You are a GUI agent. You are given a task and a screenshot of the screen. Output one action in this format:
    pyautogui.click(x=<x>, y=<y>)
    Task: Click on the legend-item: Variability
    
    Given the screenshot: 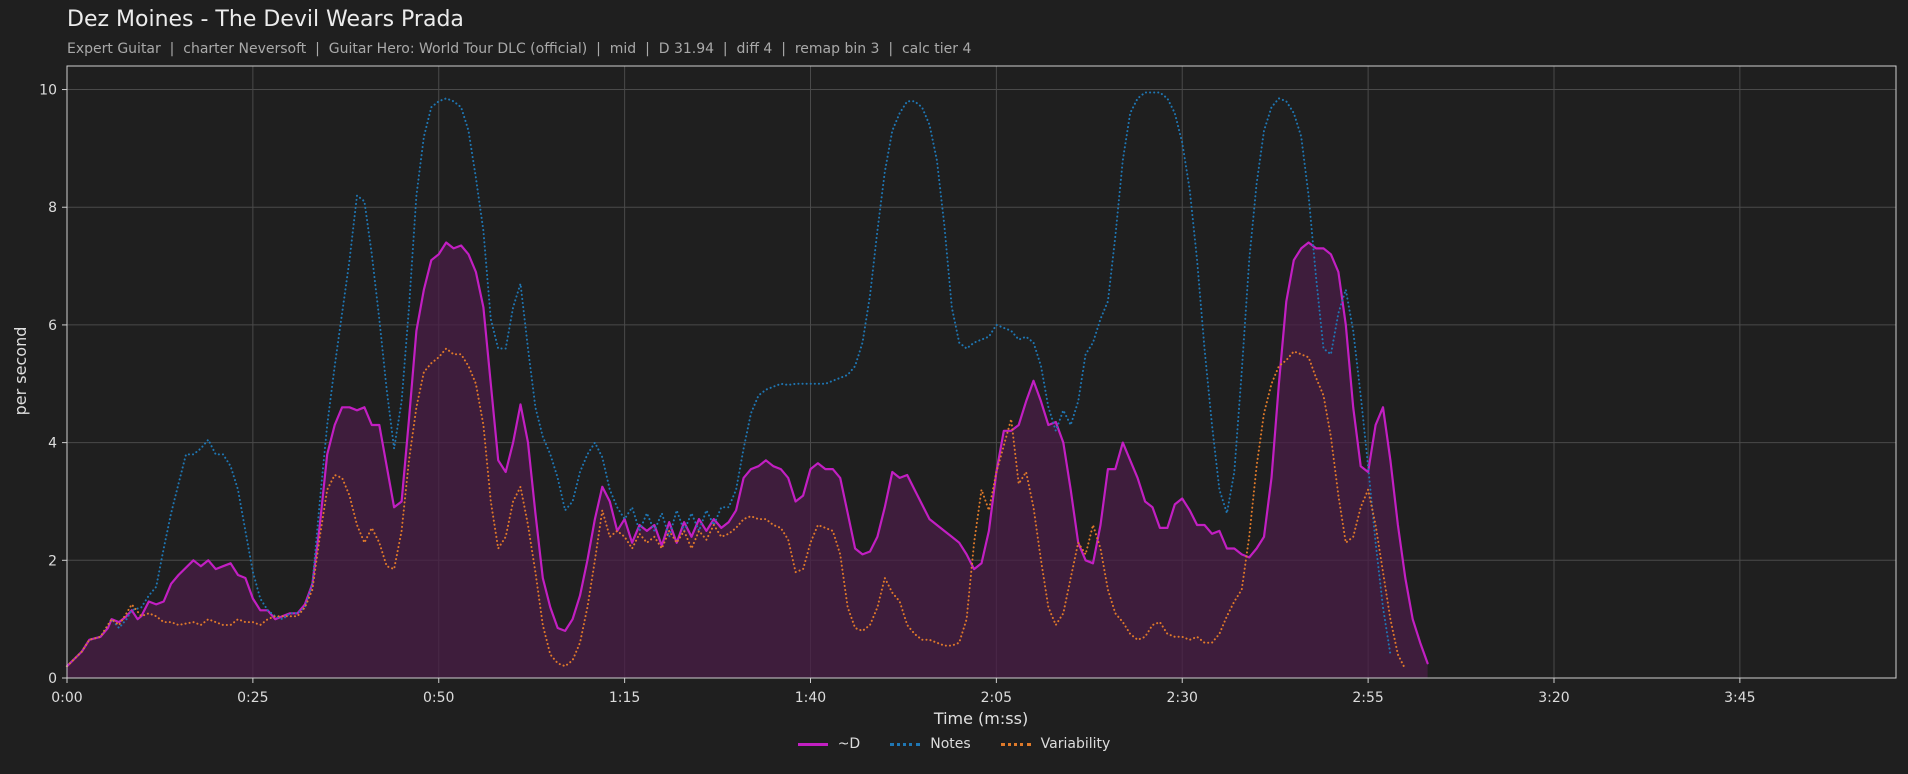 What is the action you would take?
    pyautogui.click(x=1055, y=744)
    